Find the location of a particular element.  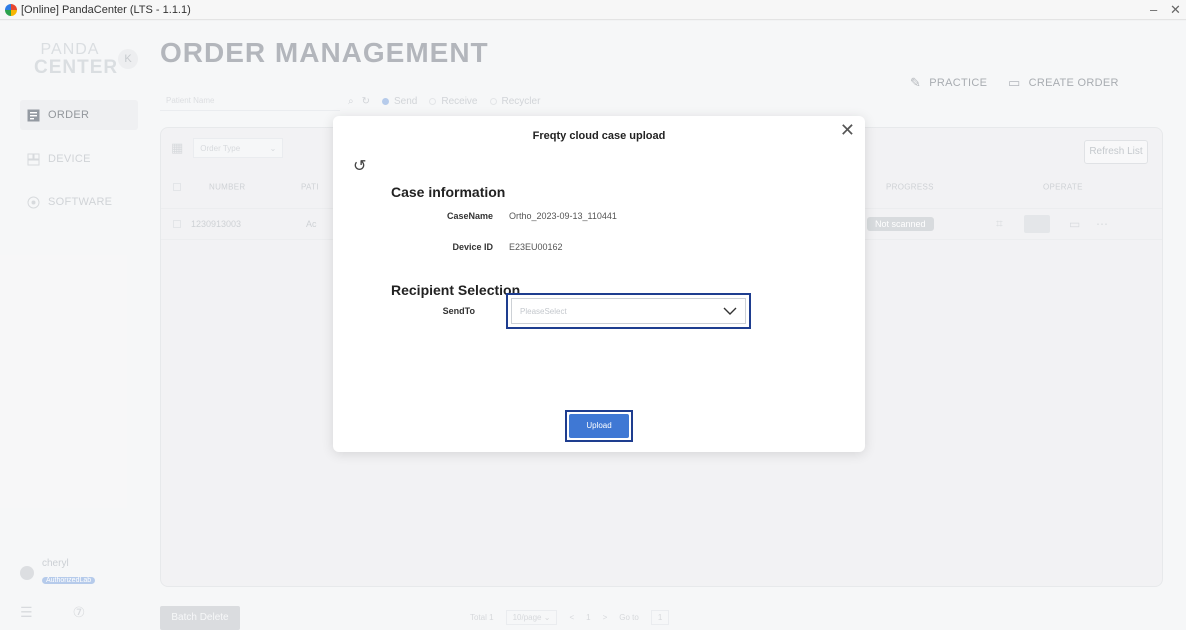

dialog-title: Freqty cloud case upload is located at coordinates (599, 136).